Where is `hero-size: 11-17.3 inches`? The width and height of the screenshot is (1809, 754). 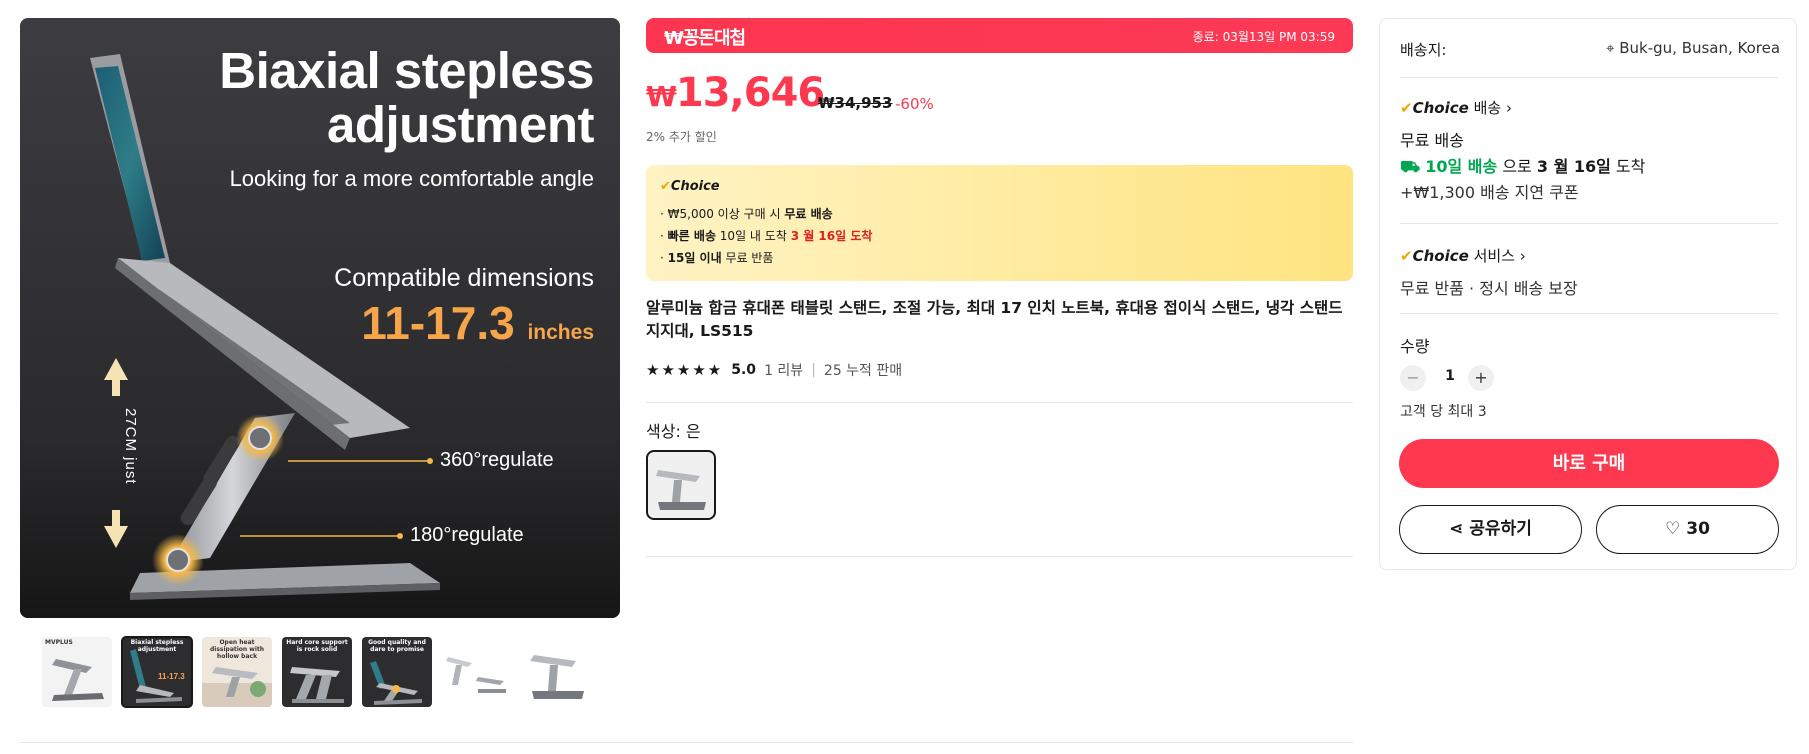
hero-size: 11-17.3 inches is located at coordinates (477, 323).